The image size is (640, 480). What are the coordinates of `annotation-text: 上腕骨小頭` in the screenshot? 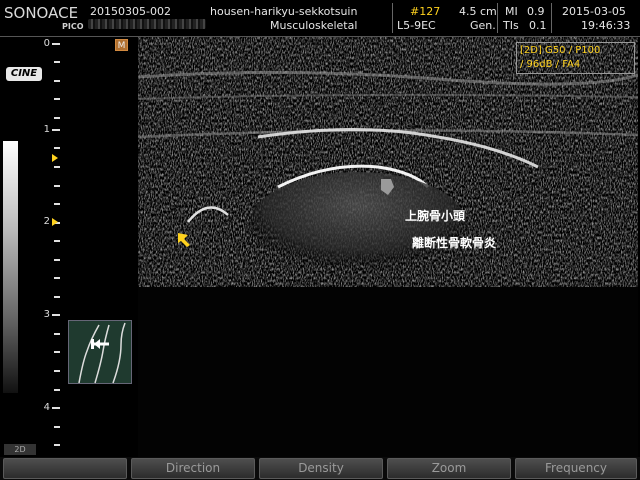 It's located at (435, 215).